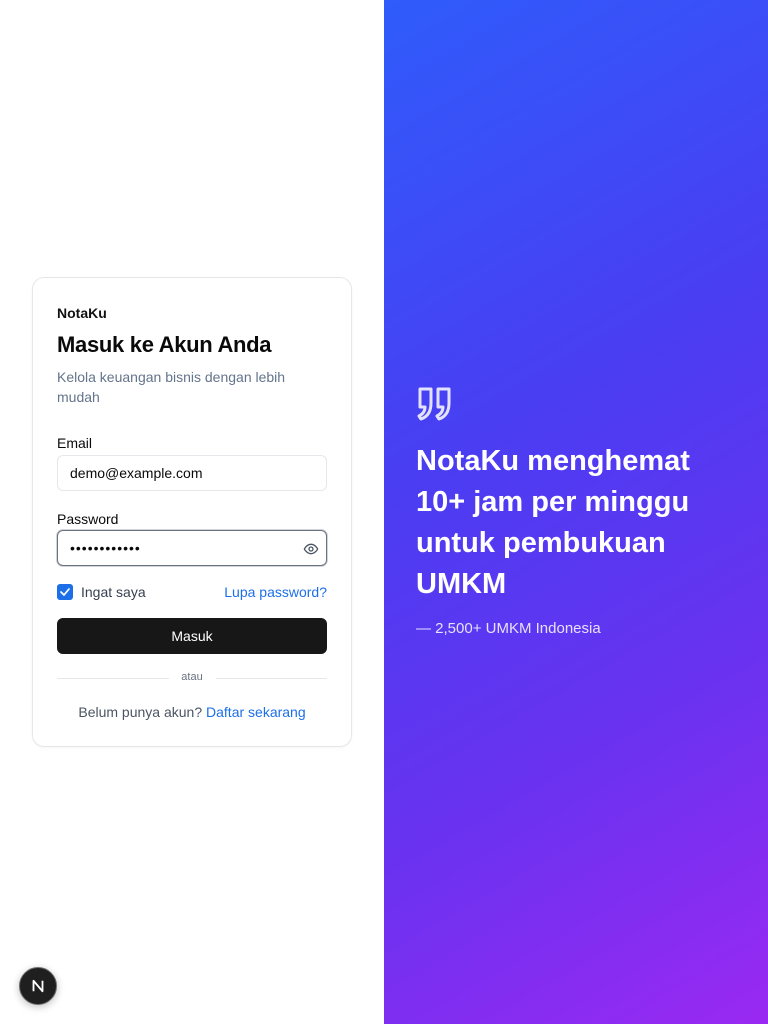 The width and height of the screenshot is (768, 1024). Describe the element at coordinates (113, 592) in the screenshot. I see `remember-label: Ingat saya` at that location.